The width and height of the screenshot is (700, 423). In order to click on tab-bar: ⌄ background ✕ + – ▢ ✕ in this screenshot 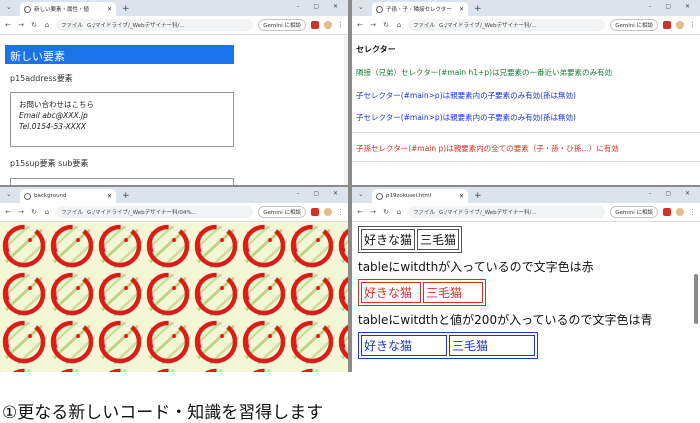, I will do `click(174, 195)`.